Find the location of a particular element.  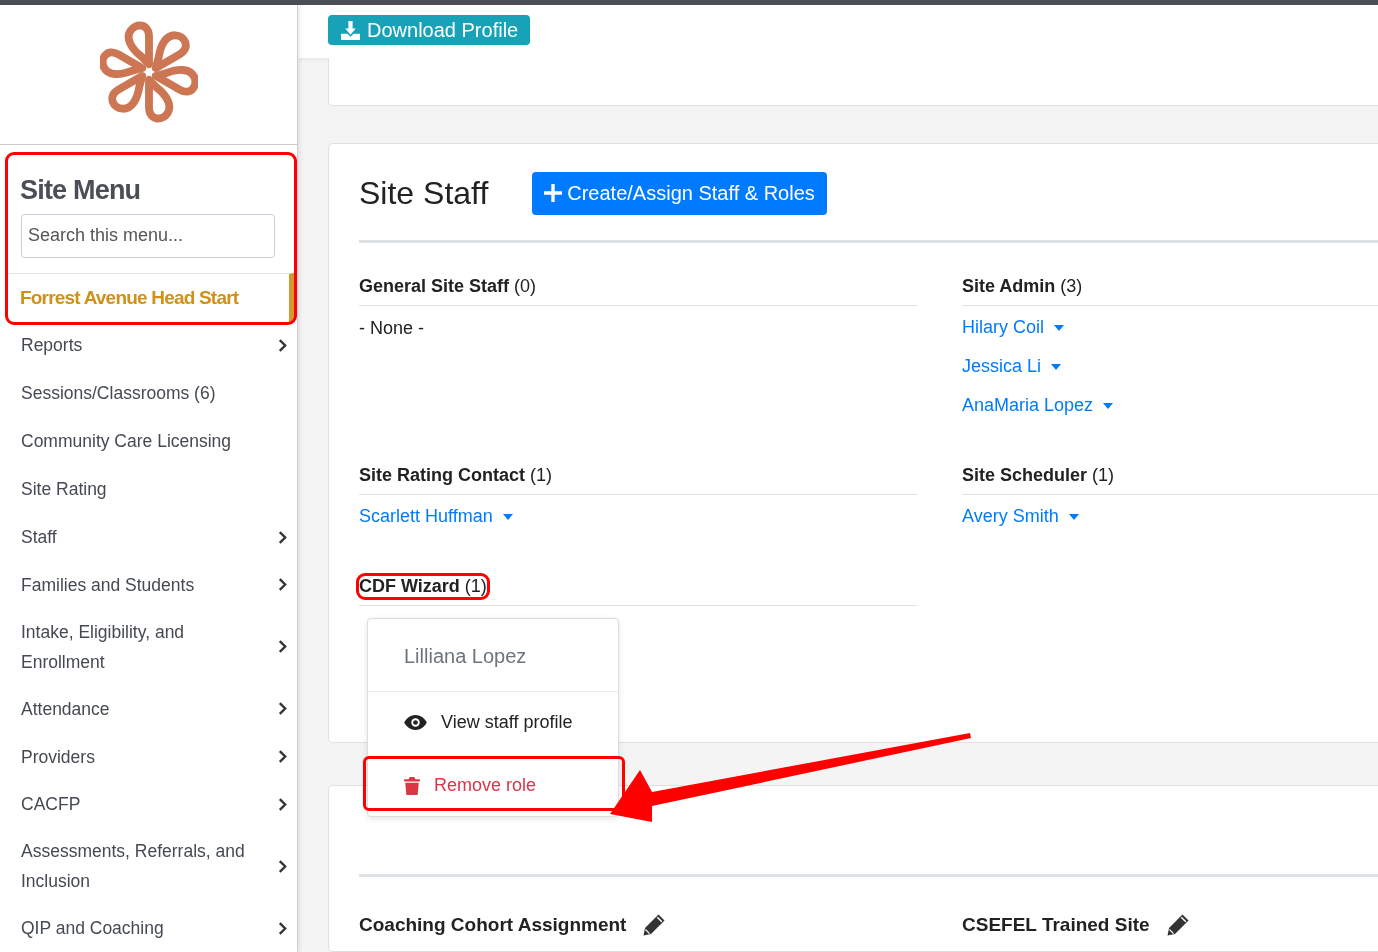

menu-item: Providers is located at coordinates (148, 756).